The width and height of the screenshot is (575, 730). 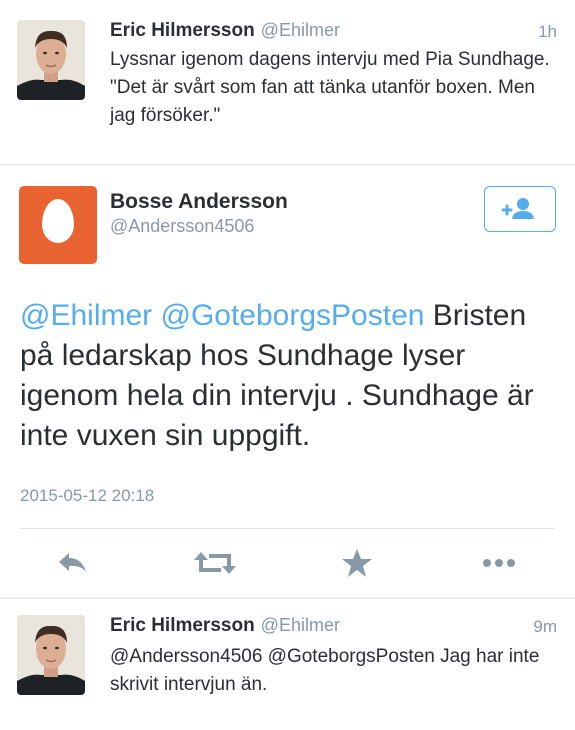 I want to click on follow-button, so click(x=520, y=209).